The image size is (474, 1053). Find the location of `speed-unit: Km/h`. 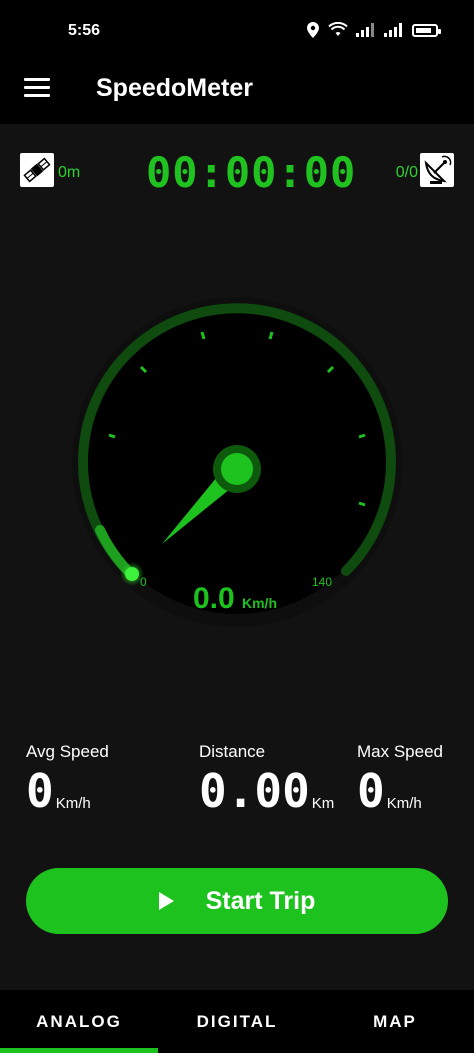

speed-unit: Km/h is located at coordinates (259, 603).